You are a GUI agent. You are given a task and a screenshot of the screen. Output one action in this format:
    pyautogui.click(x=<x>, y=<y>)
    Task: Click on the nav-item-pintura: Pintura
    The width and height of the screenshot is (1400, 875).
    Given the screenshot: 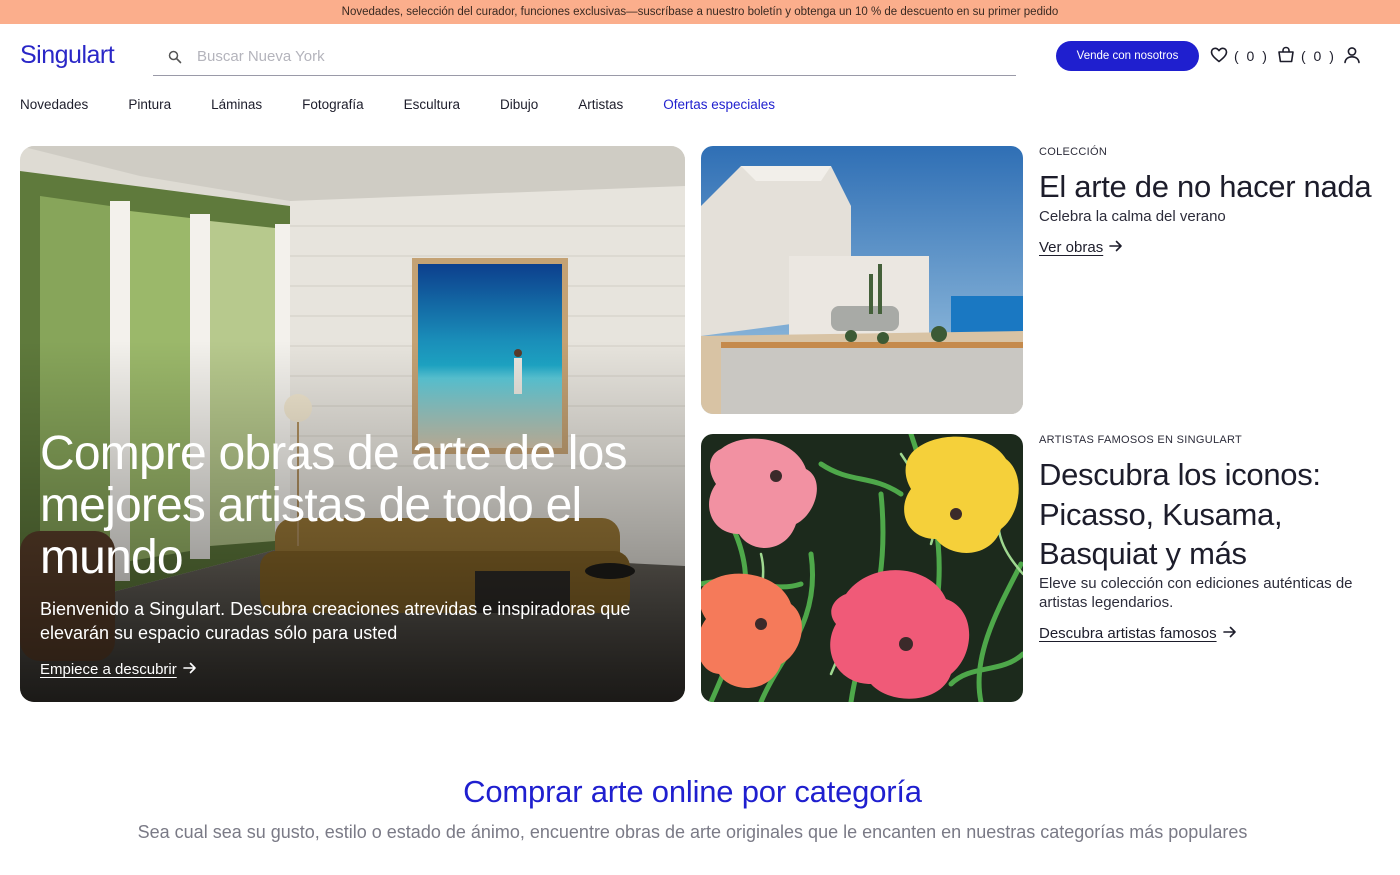 What is the action you would take?
    pyautogui.click(x=149, y=106)
    